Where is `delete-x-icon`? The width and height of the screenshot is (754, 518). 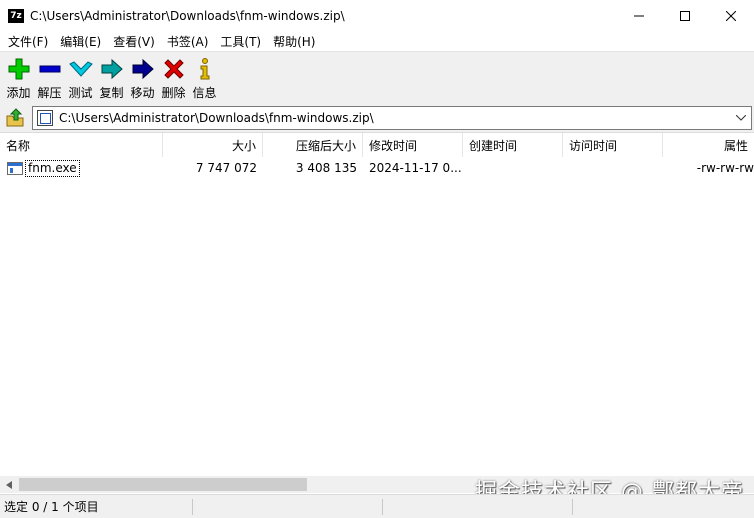
delete-x-icon is located at coordinates (173, 69).